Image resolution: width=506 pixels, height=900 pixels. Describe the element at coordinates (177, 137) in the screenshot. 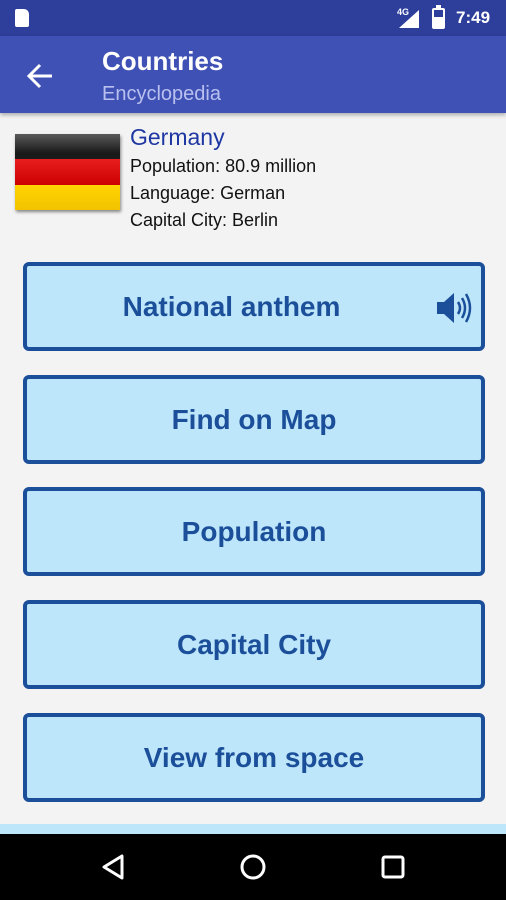

I see `country-name: Germany` at that location.